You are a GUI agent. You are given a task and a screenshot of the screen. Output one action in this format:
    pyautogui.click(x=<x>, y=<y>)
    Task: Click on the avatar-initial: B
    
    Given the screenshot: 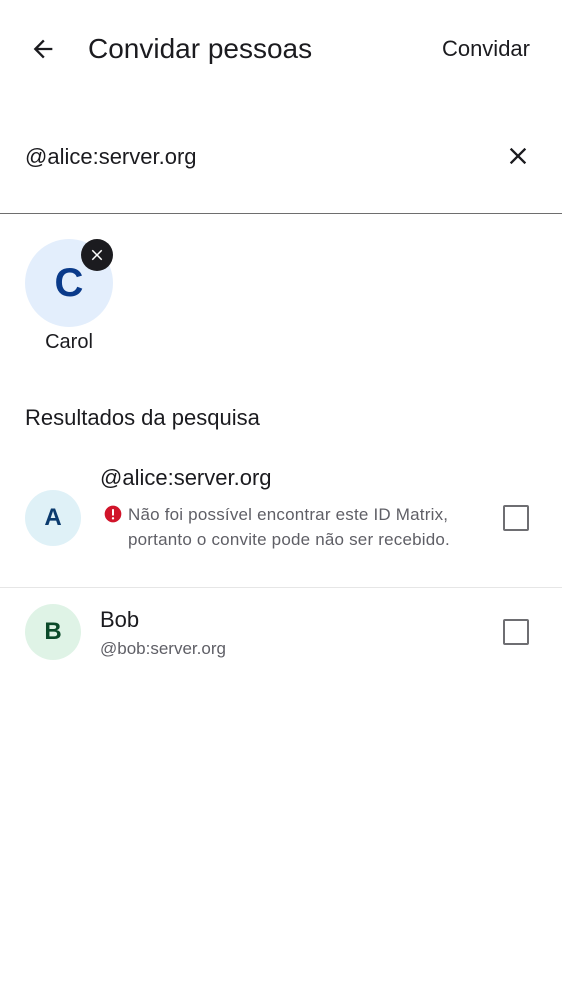 What is the action you would take?
    pyautogui.click(x=53, y=631)
    